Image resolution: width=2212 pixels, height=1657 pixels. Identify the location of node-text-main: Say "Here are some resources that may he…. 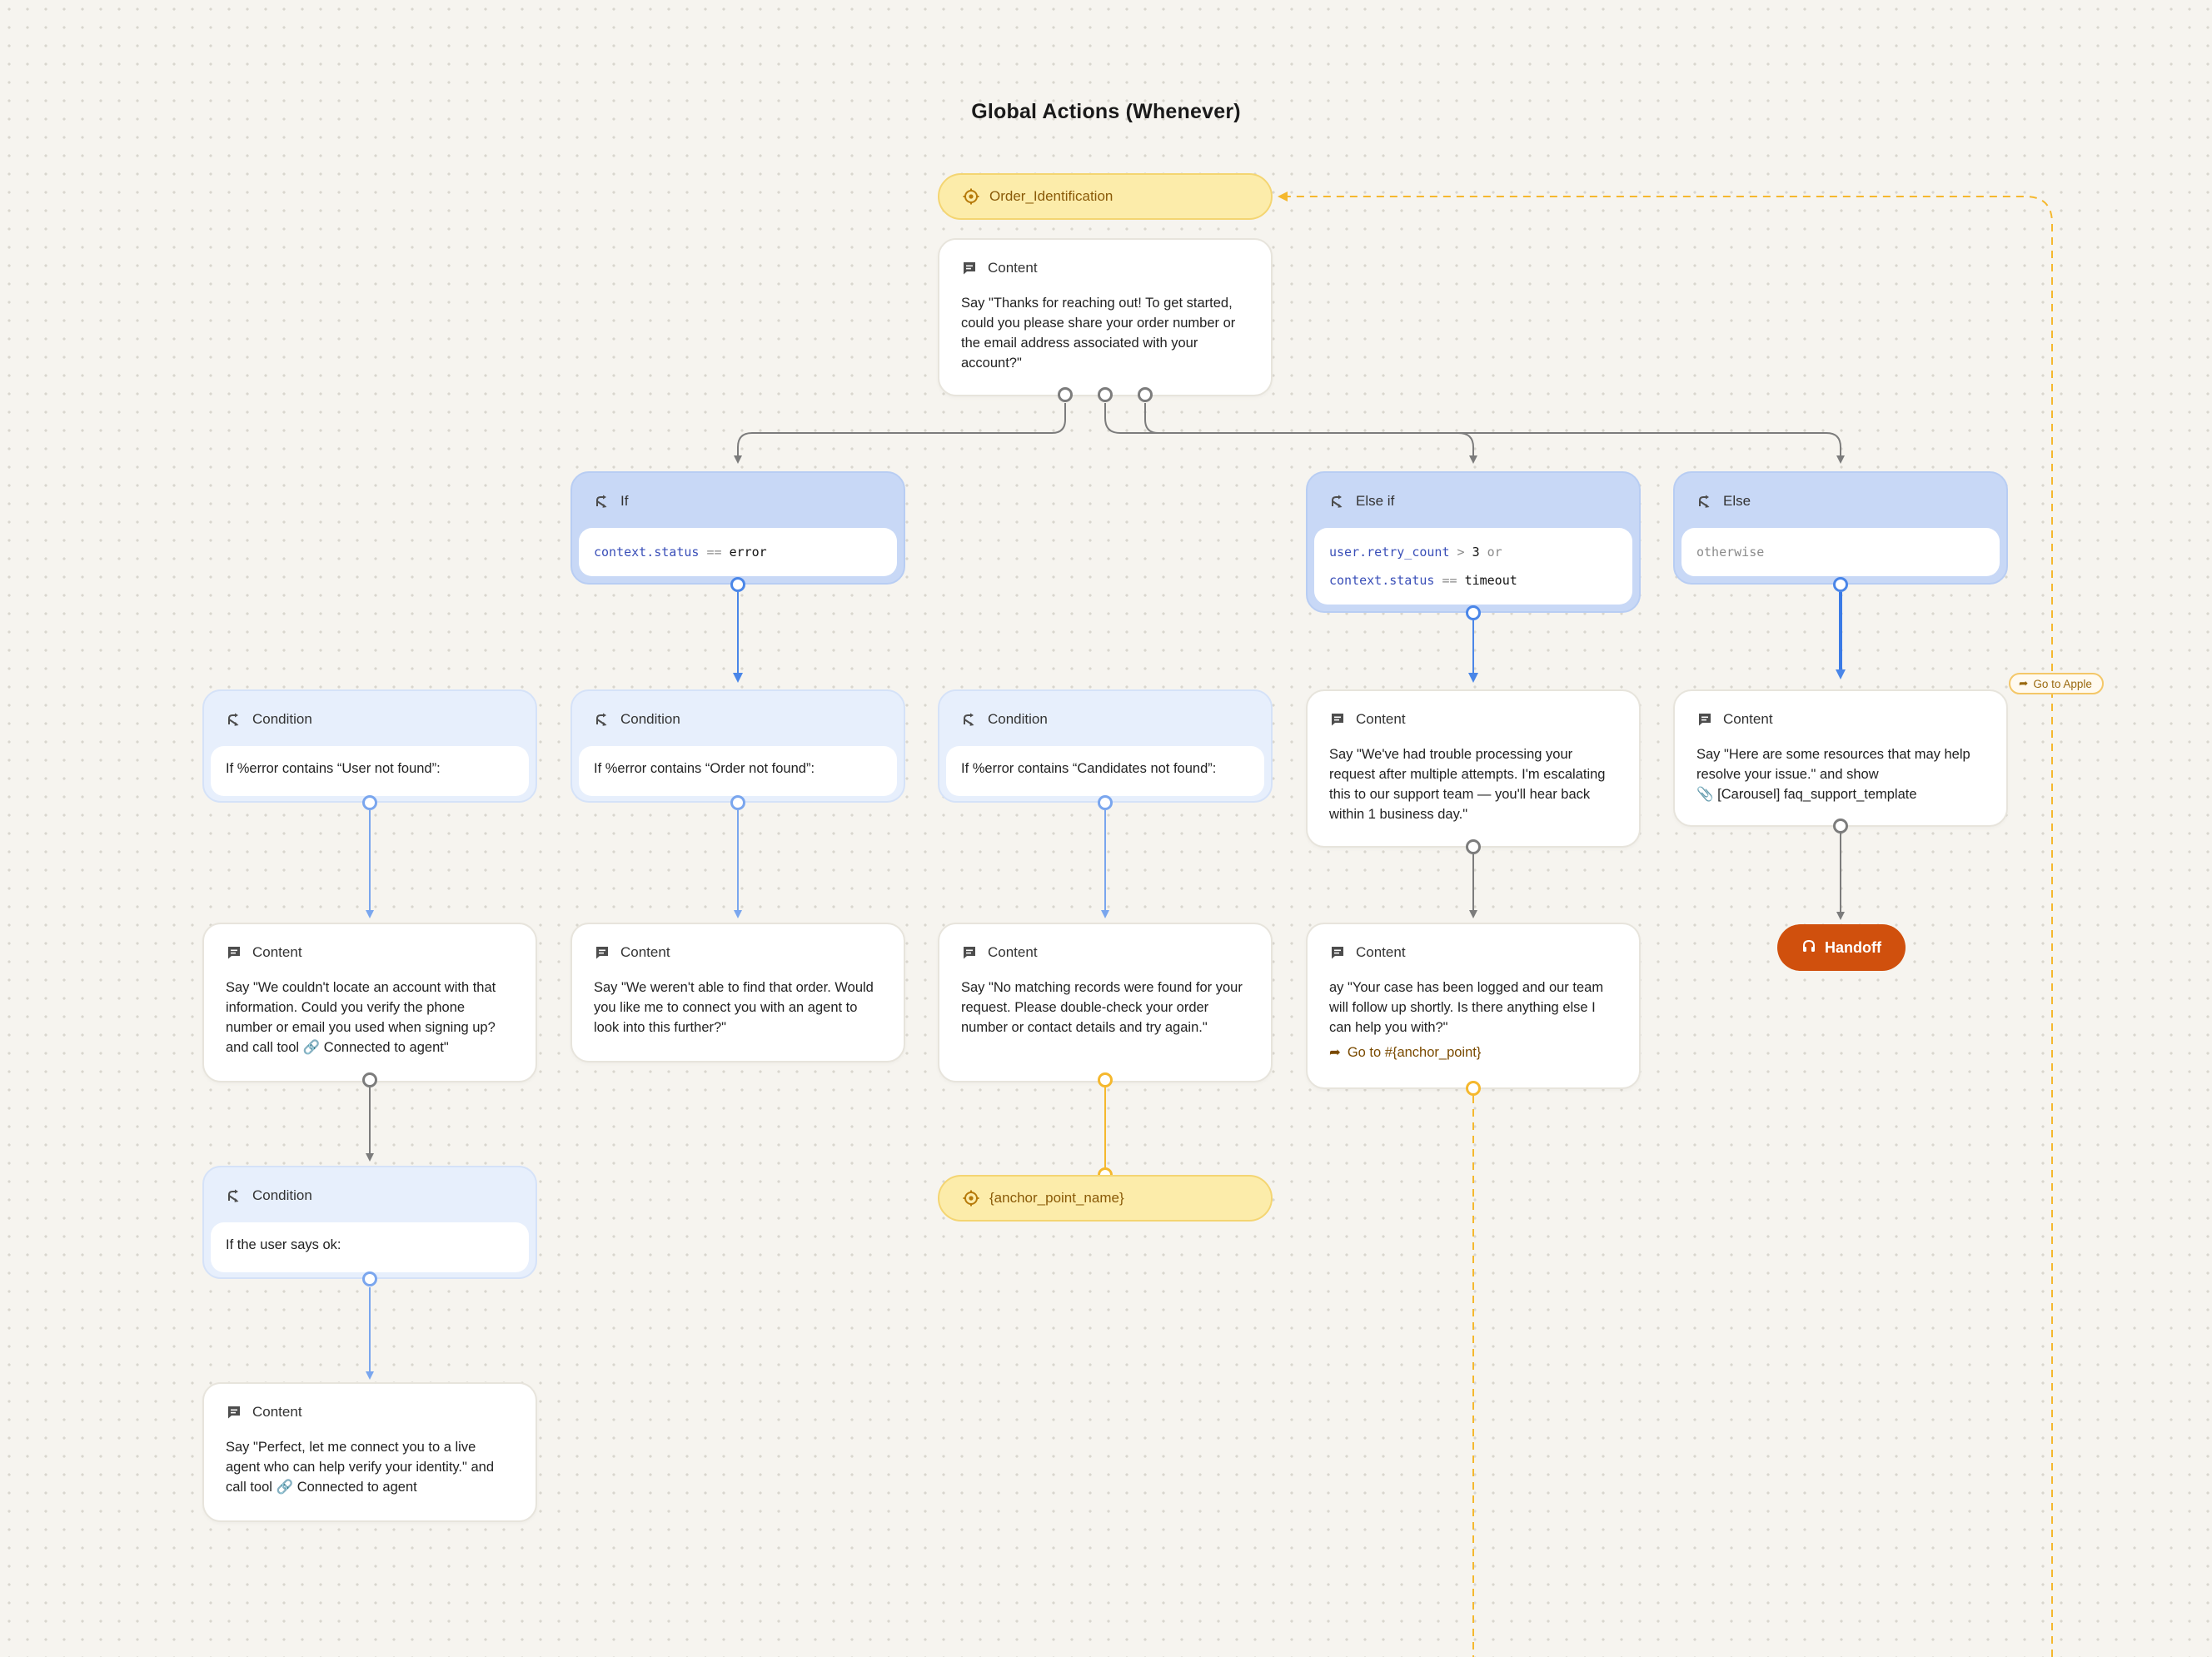
(1833, 764).